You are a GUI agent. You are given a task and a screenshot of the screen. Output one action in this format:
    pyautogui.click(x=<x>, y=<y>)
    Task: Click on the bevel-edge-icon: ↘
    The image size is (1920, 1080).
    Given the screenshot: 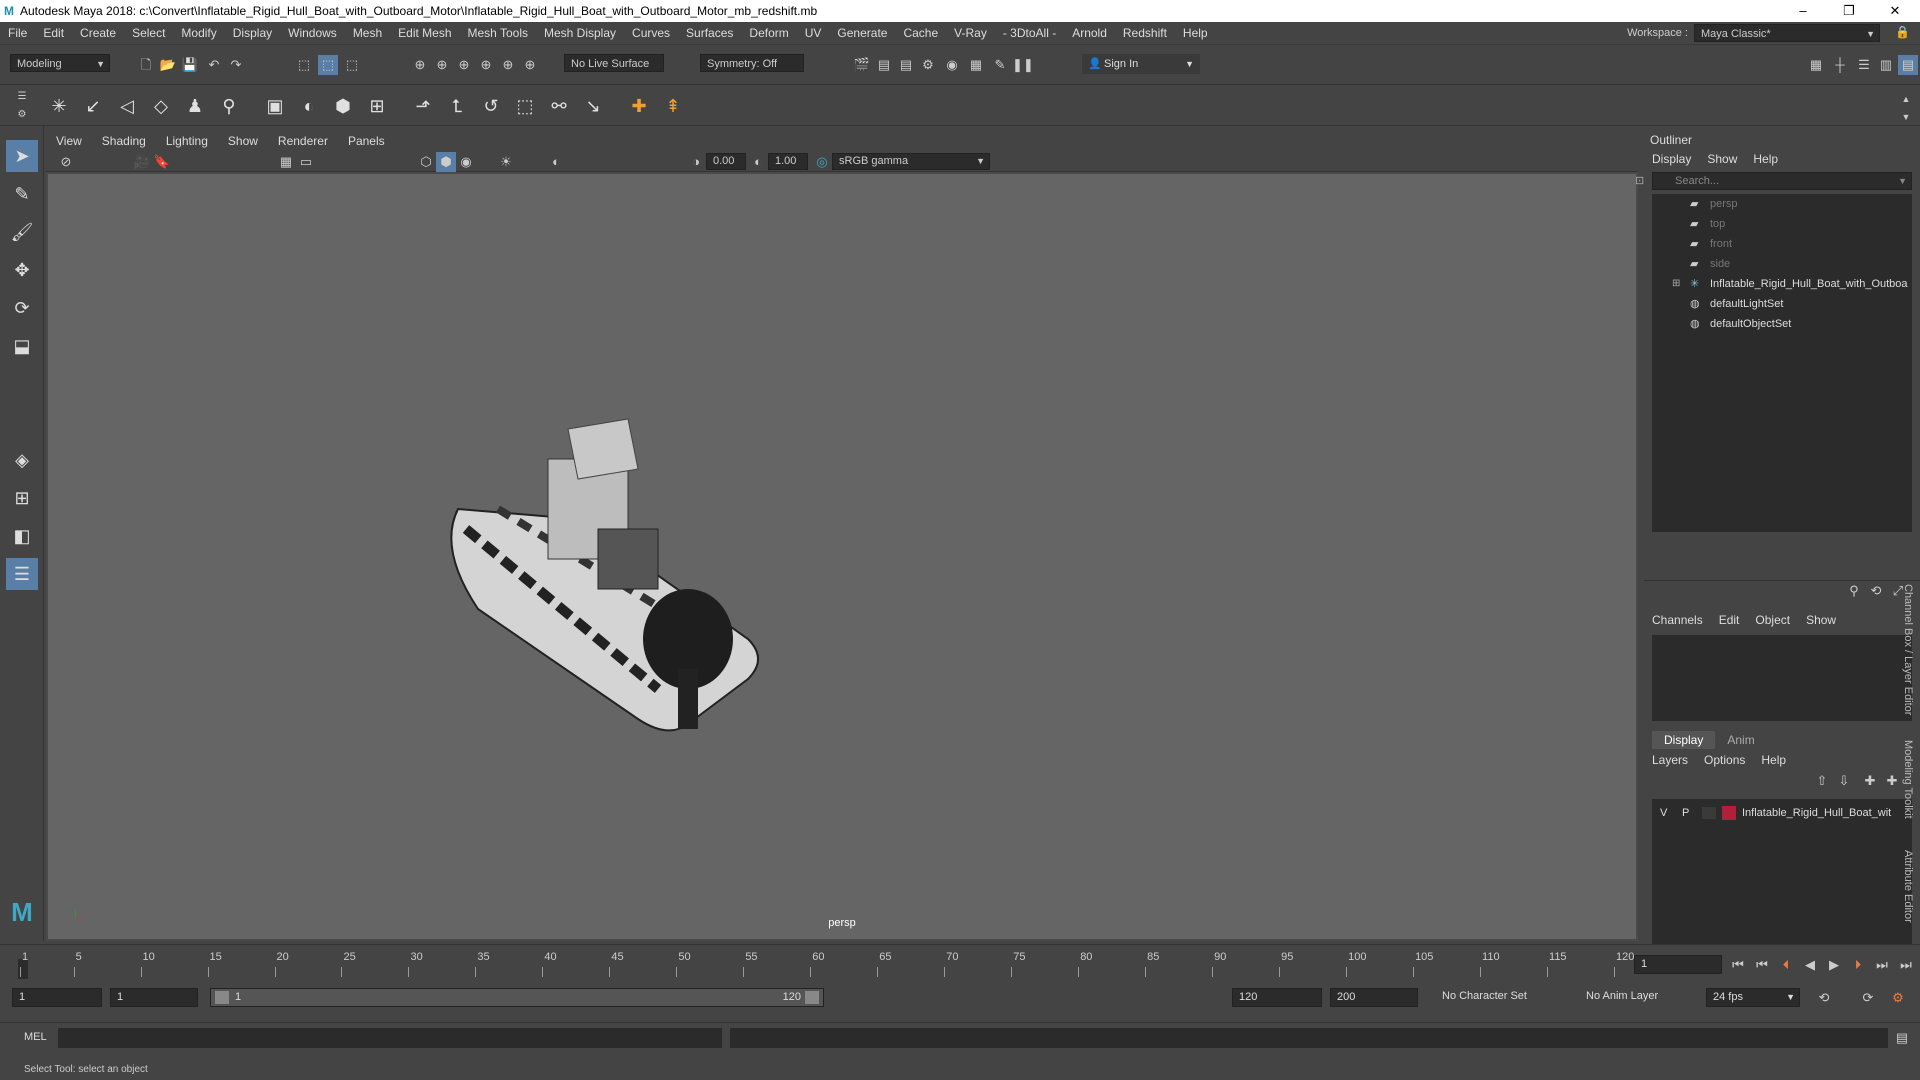 What is the action you would take?
    pyautogui.click(x=593, y=106)
    